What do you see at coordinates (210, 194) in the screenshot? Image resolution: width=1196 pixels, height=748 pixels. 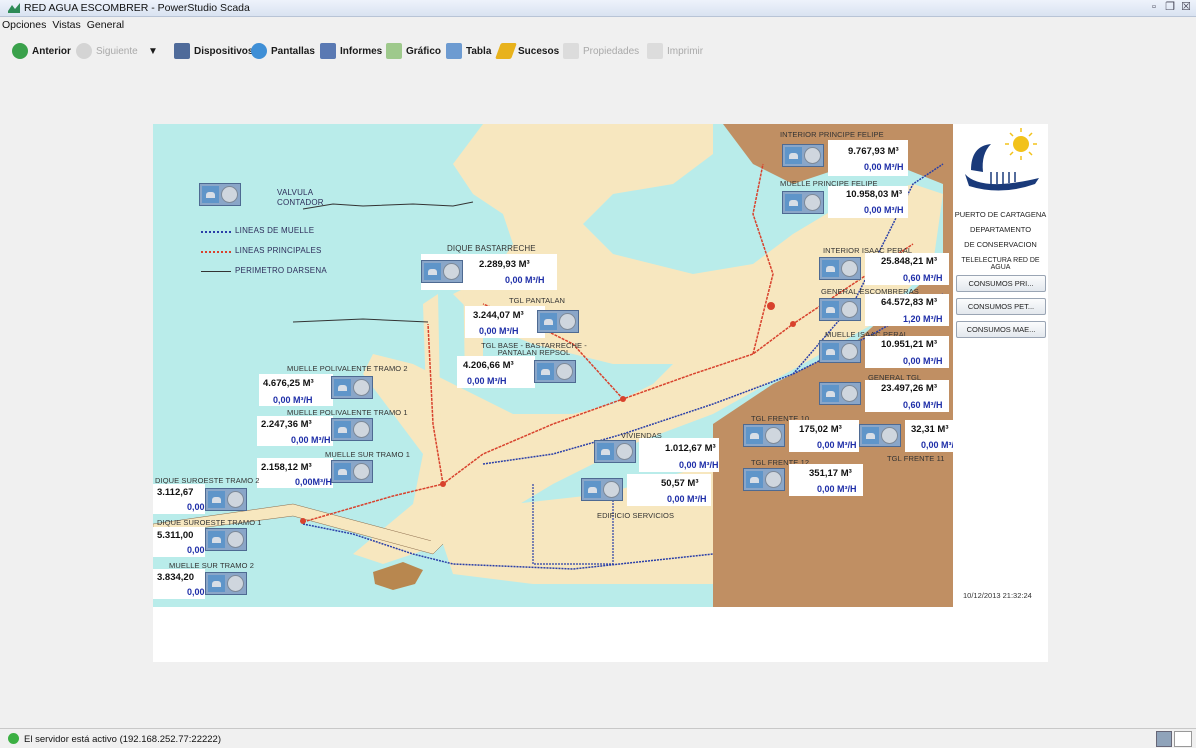 I see `valve-icon` at bounding box center [210, 194].